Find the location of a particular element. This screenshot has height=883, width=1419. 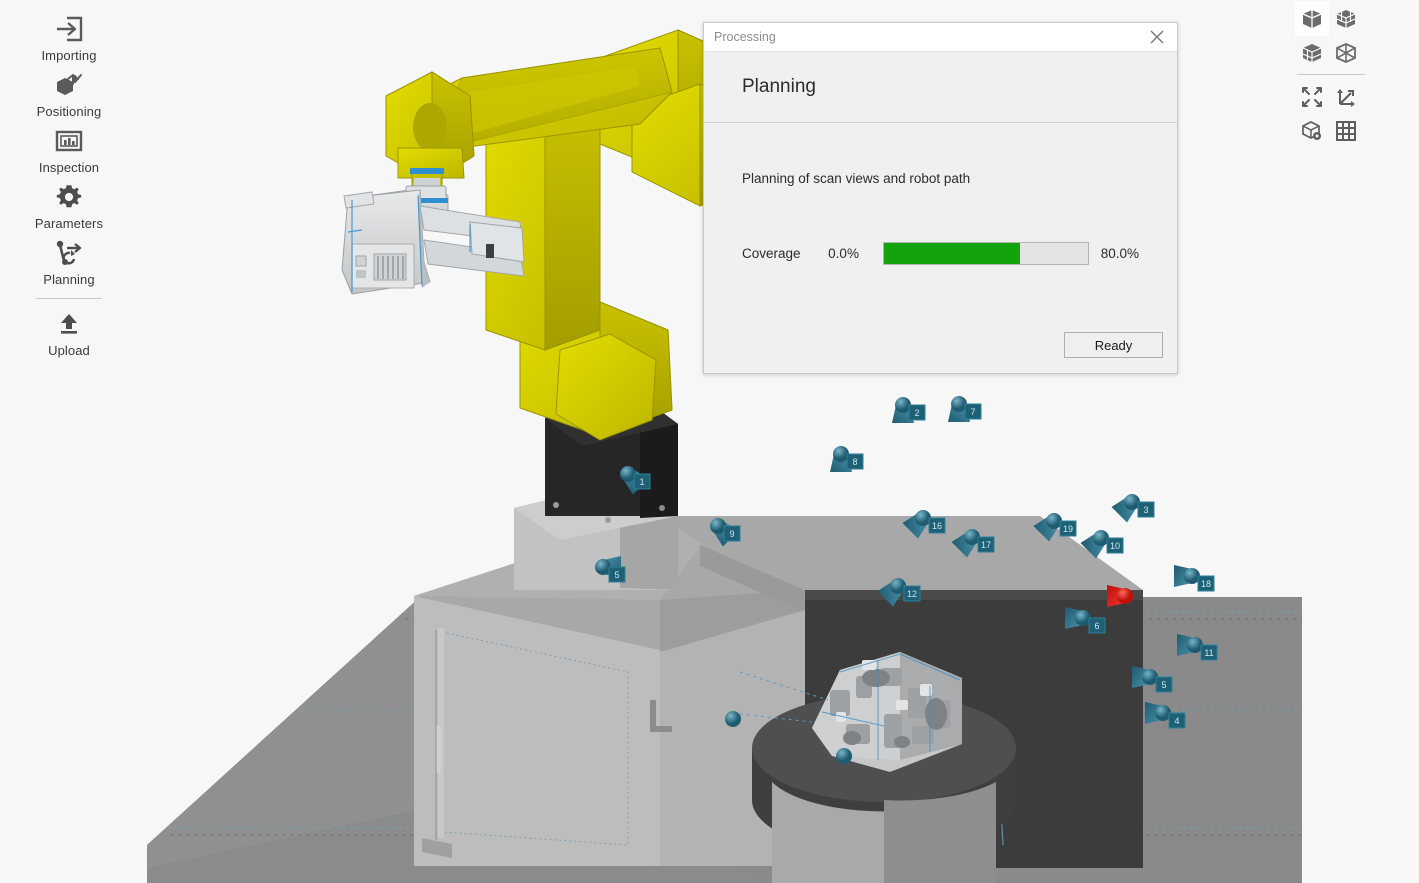

close-icon is located at coordinates (1157, 37).